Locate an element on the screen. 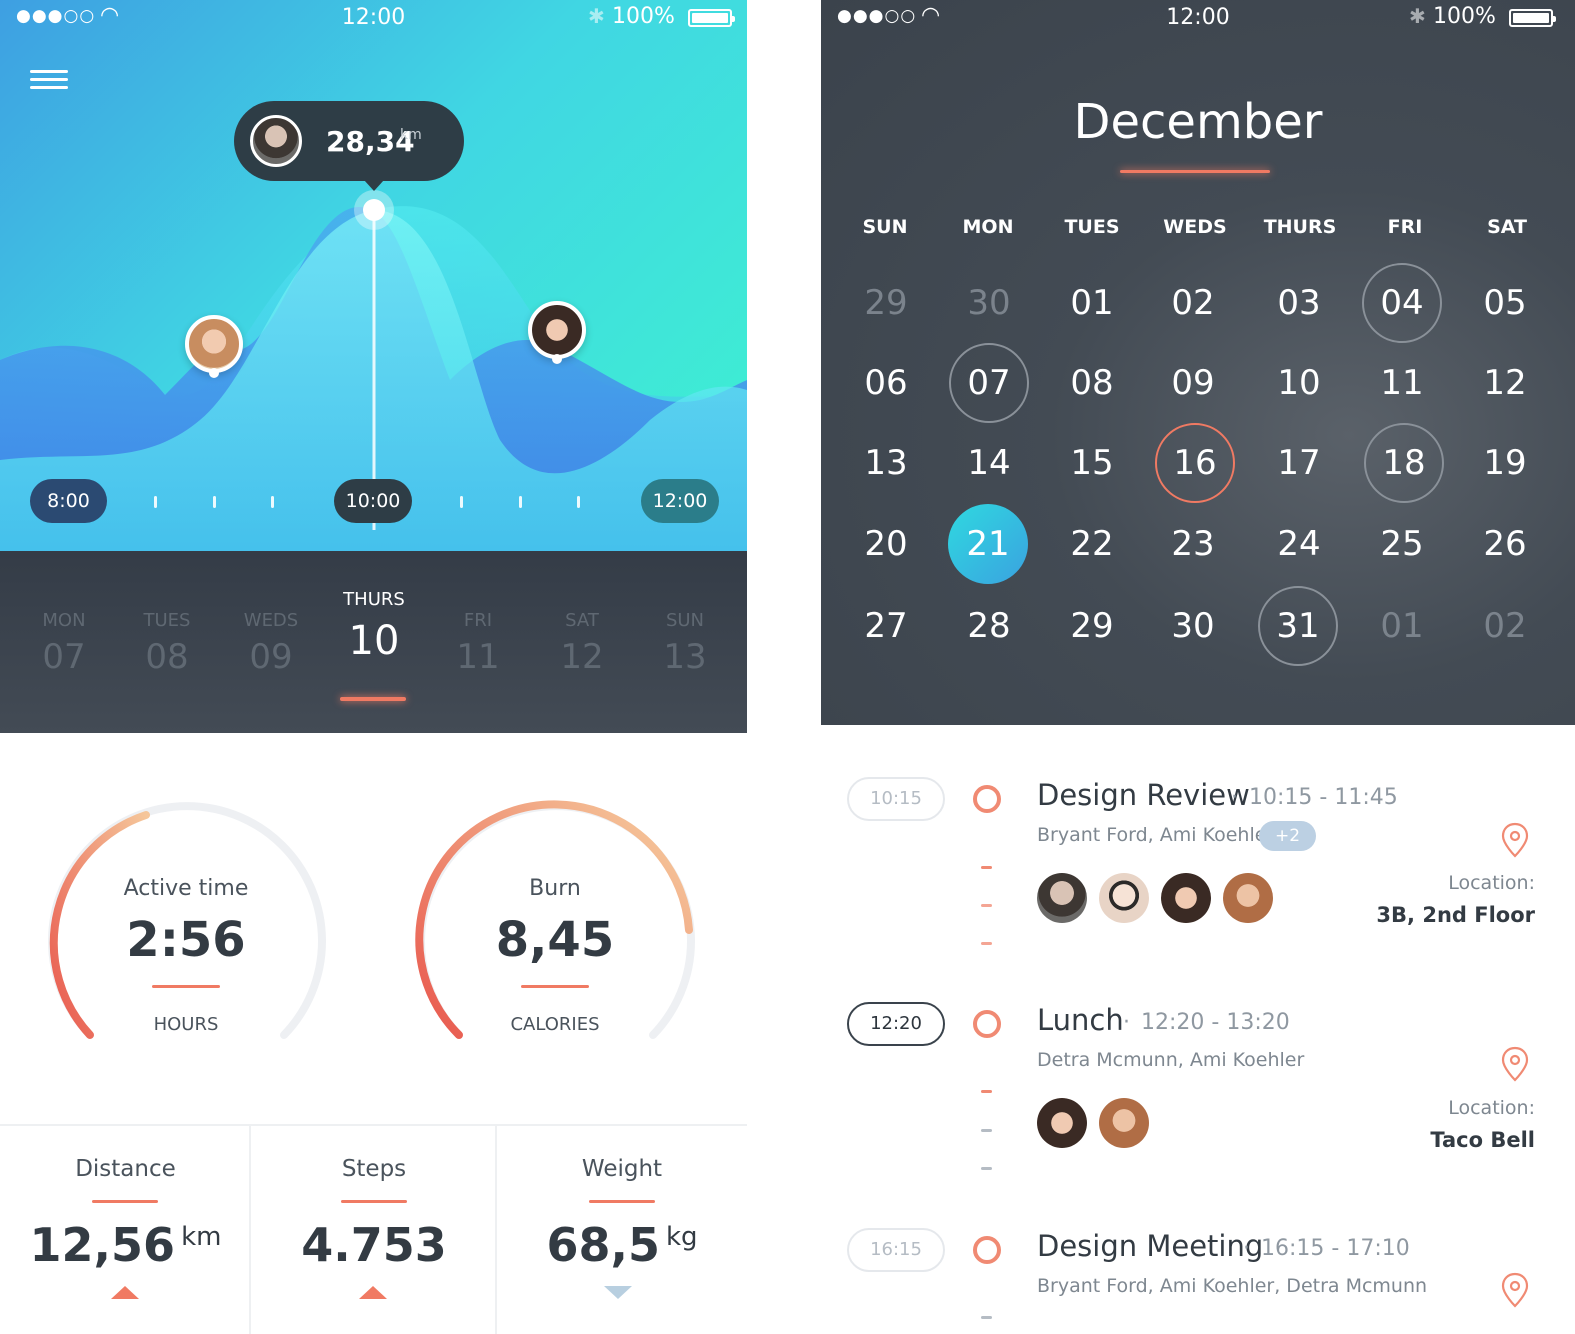 This screenshot has height=1334, width=1575. day-fri: FRI 11 is located at coordinates (478, 643).